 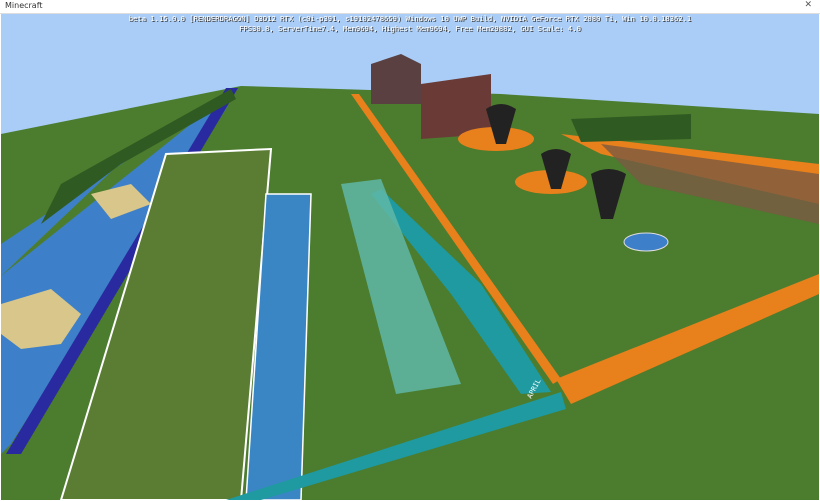 What do you see at coordinates (808, 5) in the screenshot?
I see `close-icon: ✕` at bounding box center [808, 5].